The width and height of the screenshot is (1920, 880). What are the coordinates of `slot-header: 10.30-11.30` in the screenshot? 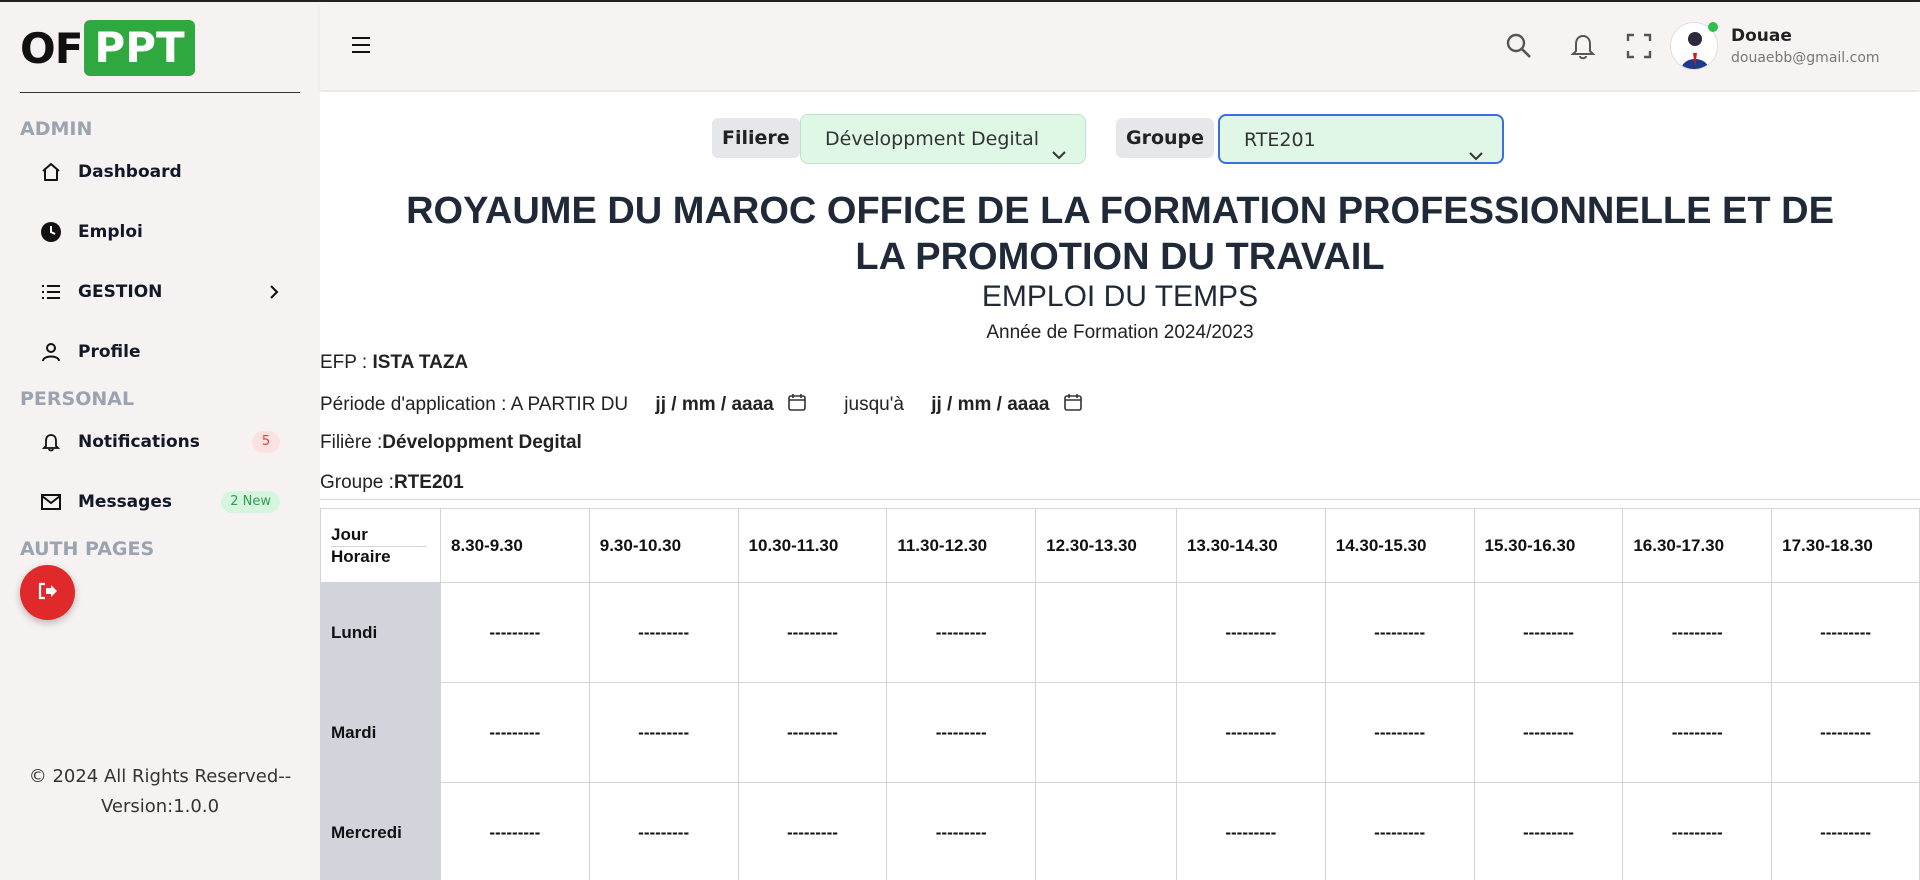 It's located at (812, 545).